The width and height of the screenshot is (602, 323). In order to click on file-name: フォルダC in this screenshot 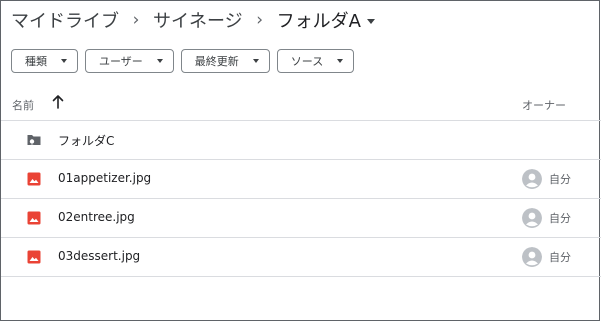, I will do `click(86, 141)`.